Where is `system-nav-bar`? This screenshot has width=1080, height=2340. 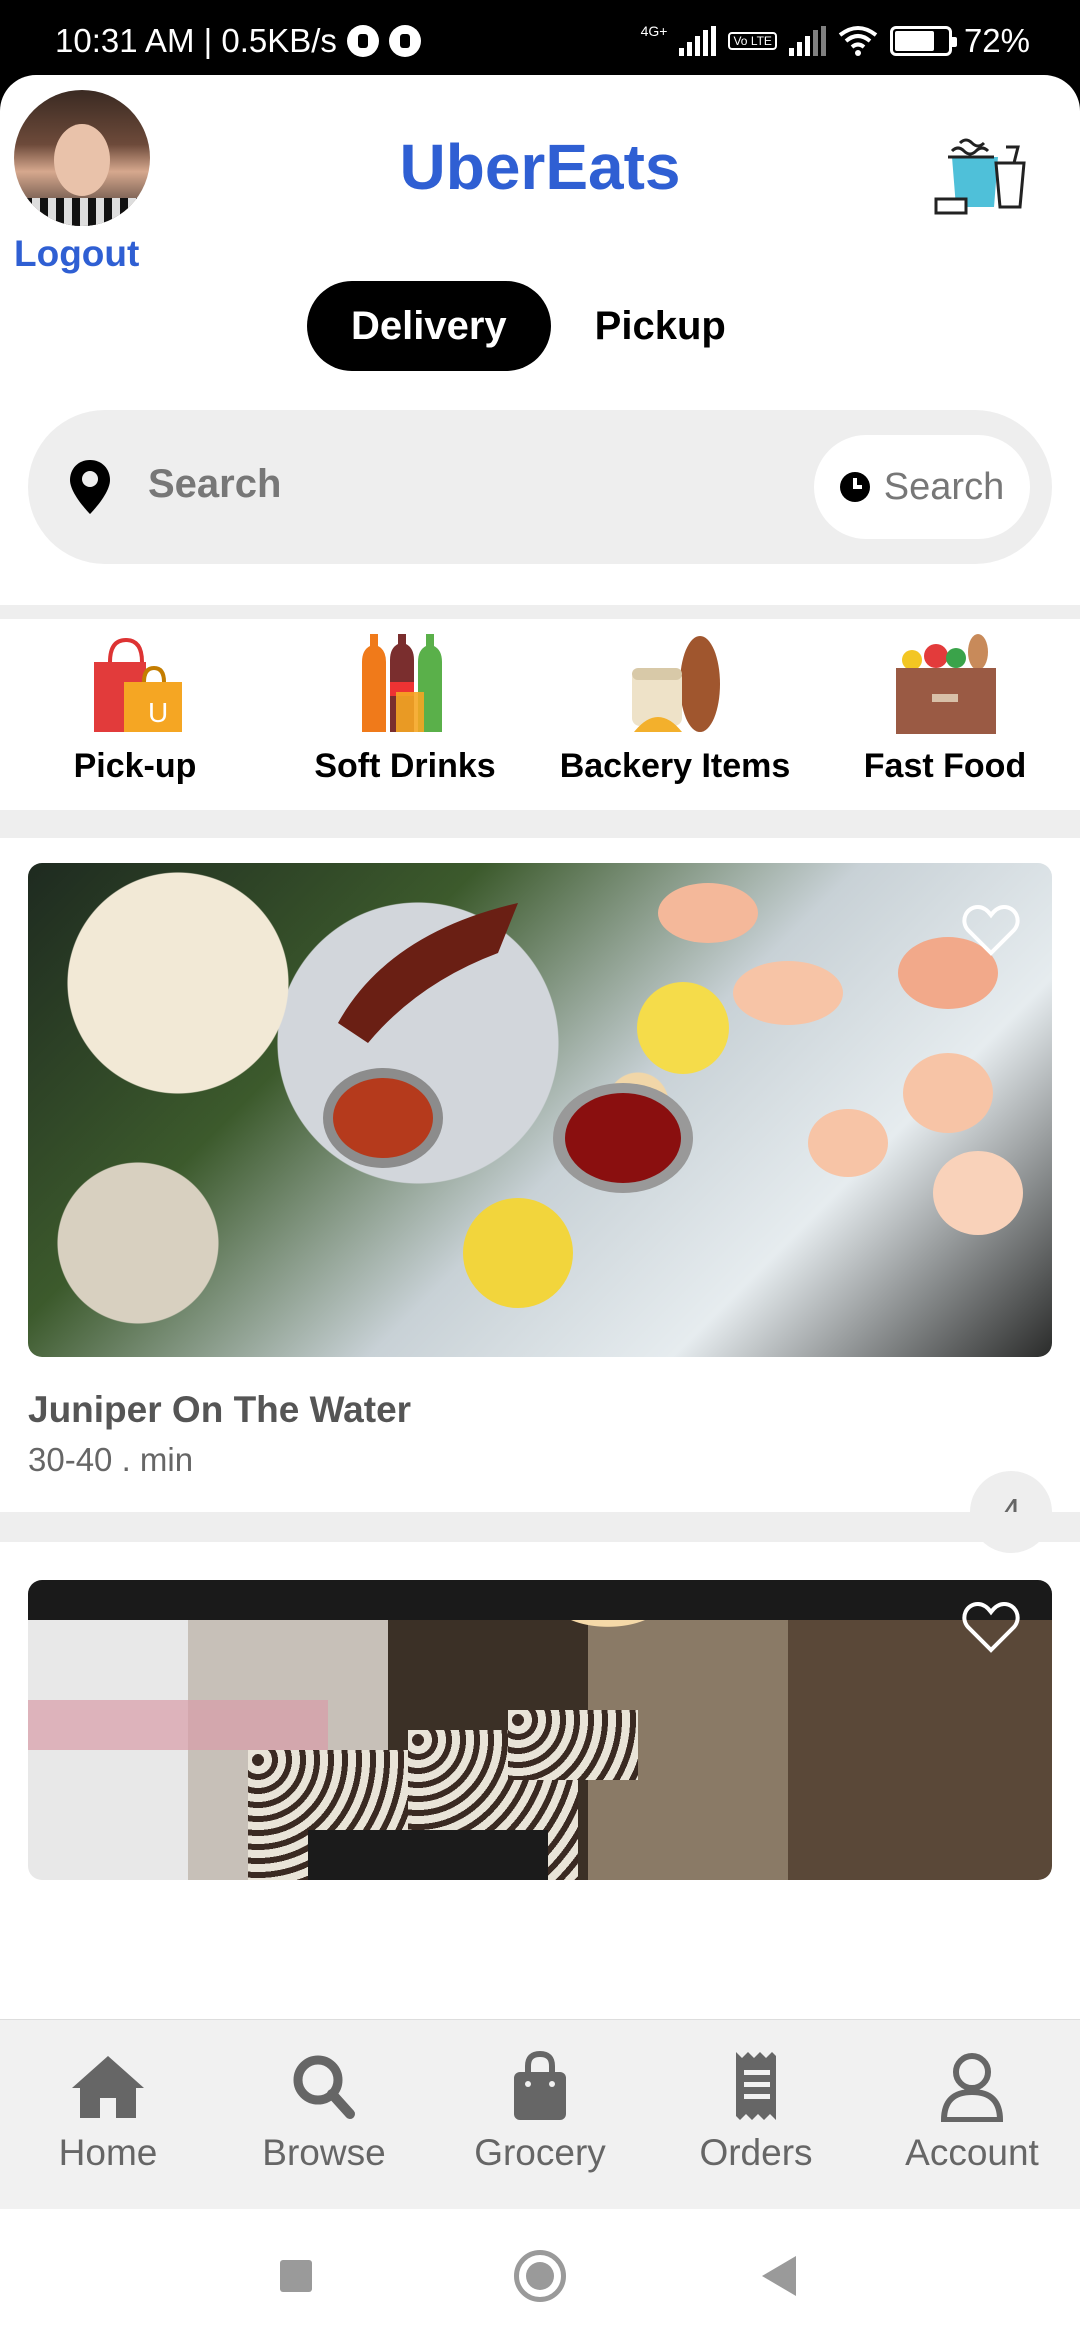 system-nav-bar is located at coordinates (540, 2275).